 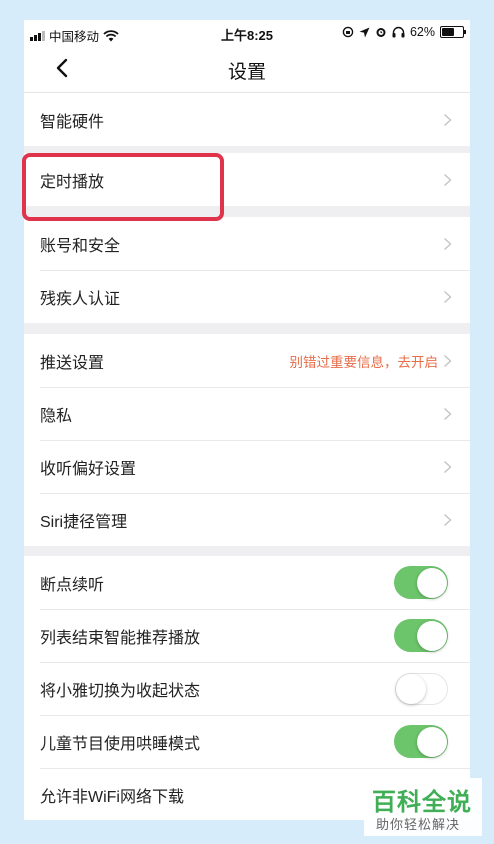 I want to click on row-label: 断点续听, so click(x=72, y=585).